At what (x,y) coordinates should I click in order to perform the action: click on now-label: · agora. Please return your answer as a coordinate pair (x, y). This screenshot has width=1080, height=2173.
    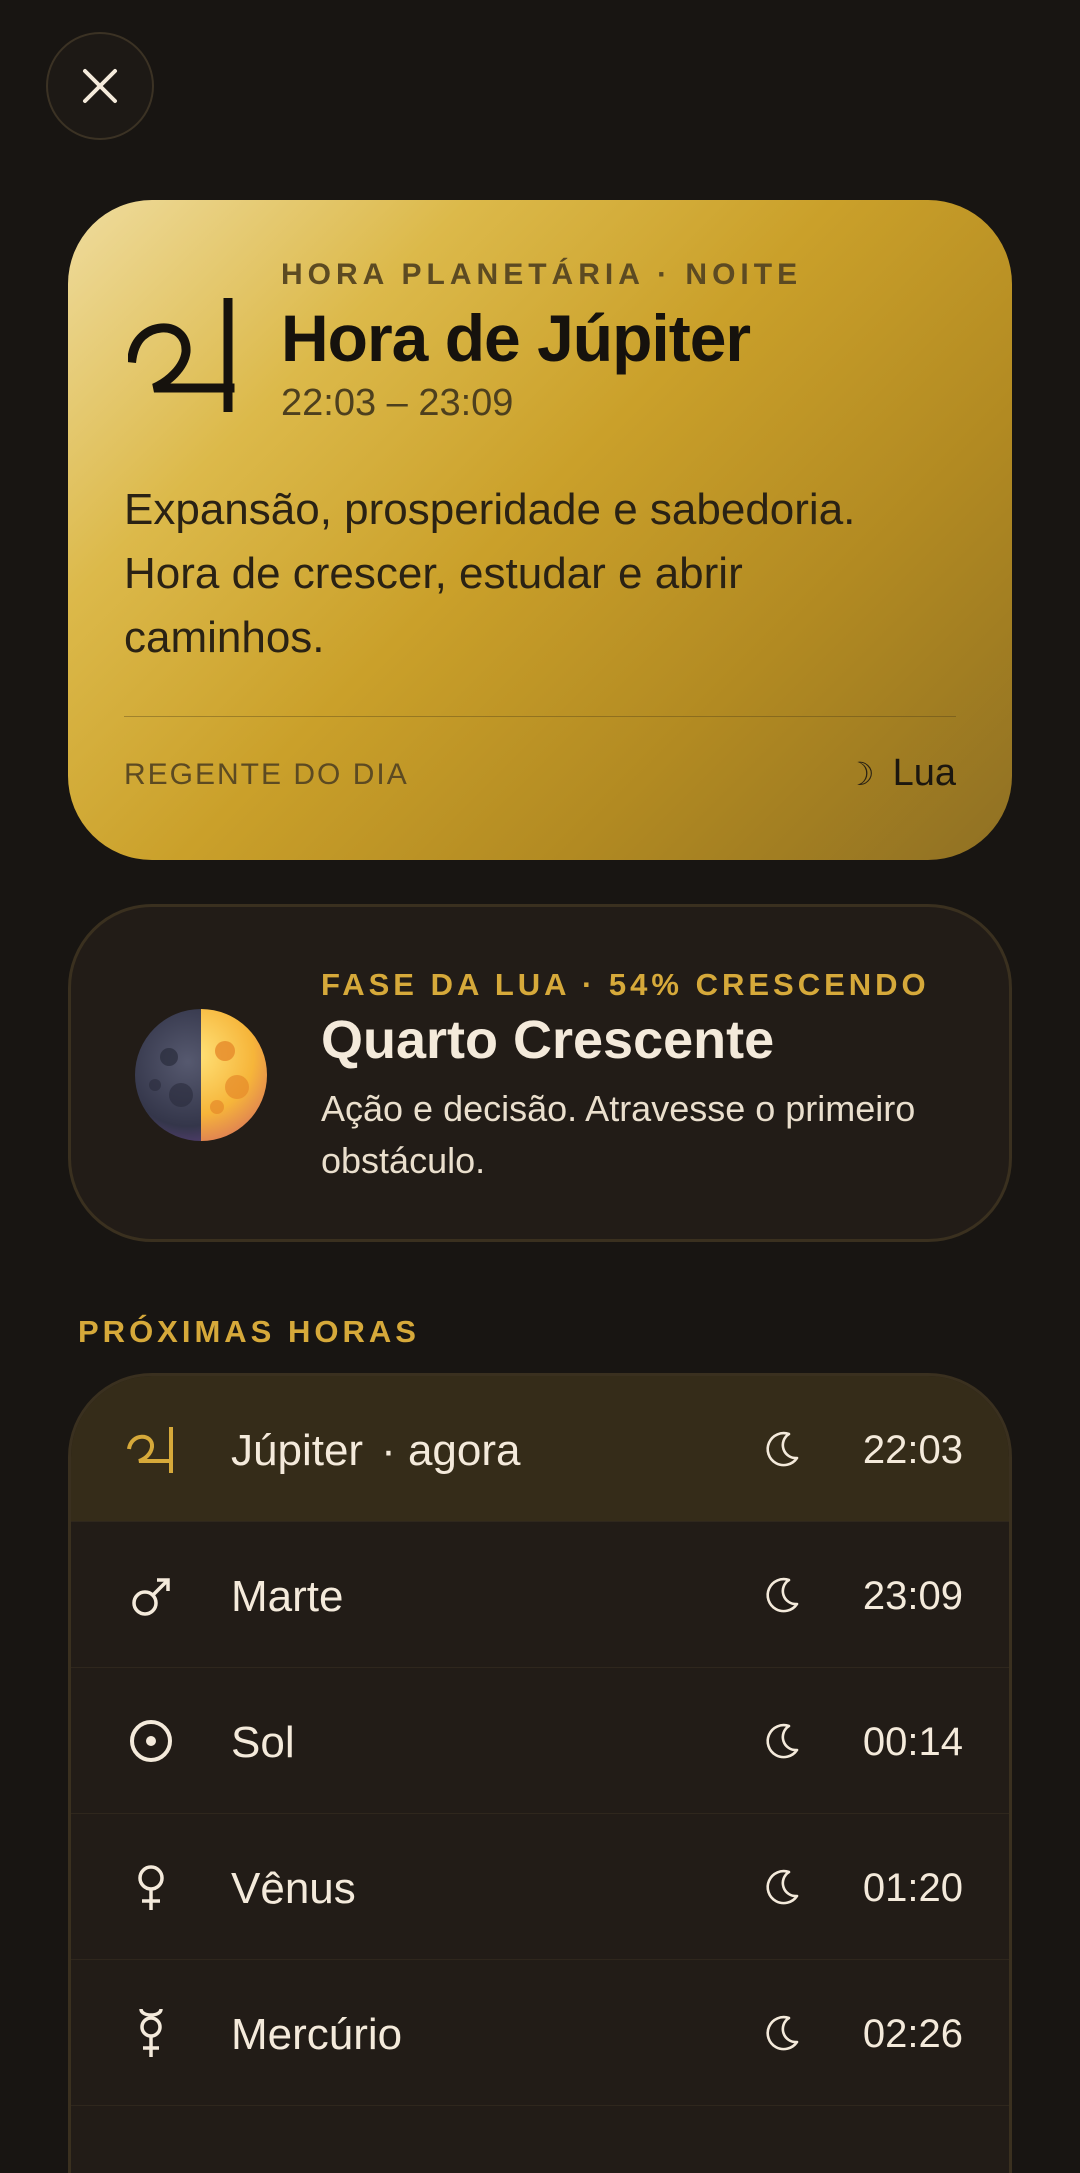
    Looking at the image, I should click on (451, 1450).